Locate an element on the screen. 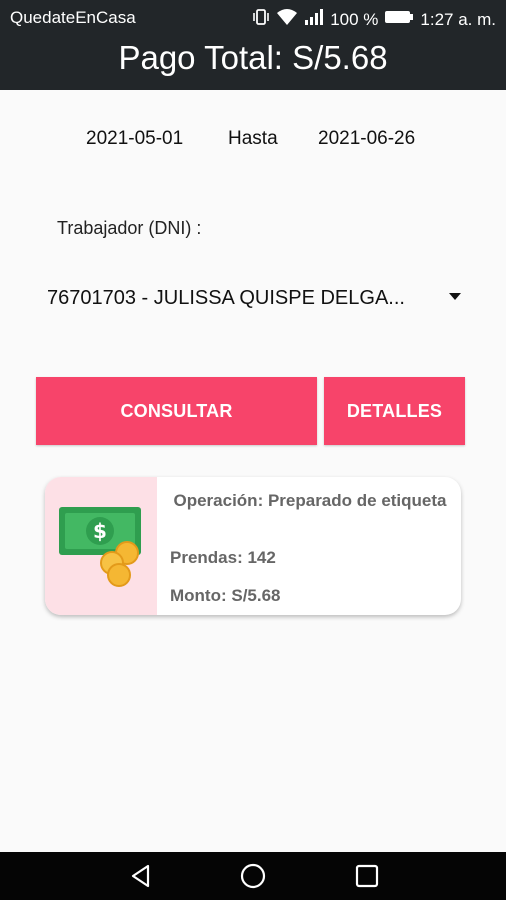  status-app-name: QuedateEnCasa is located at coordinates (73, 17).